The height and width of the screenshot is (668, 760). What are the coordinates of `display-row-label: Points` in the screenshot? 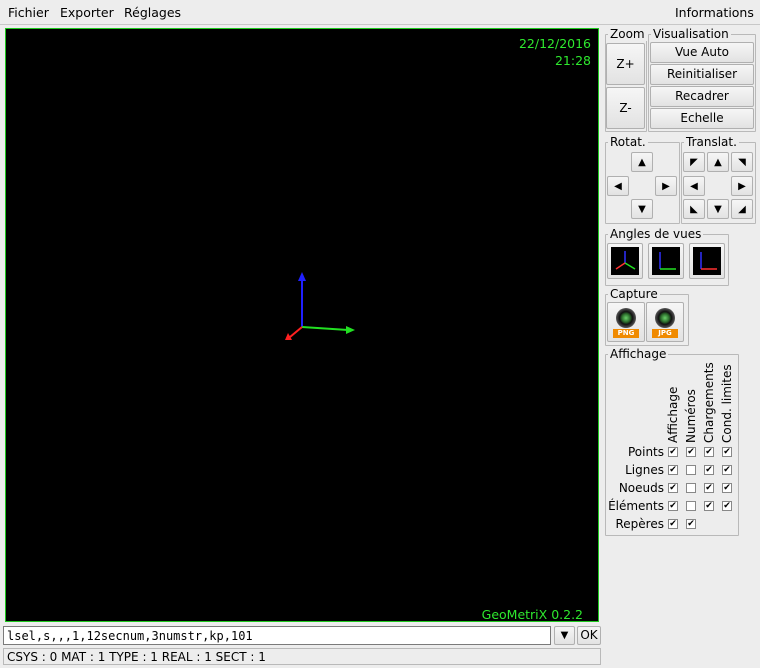 It's located at (645, 452).